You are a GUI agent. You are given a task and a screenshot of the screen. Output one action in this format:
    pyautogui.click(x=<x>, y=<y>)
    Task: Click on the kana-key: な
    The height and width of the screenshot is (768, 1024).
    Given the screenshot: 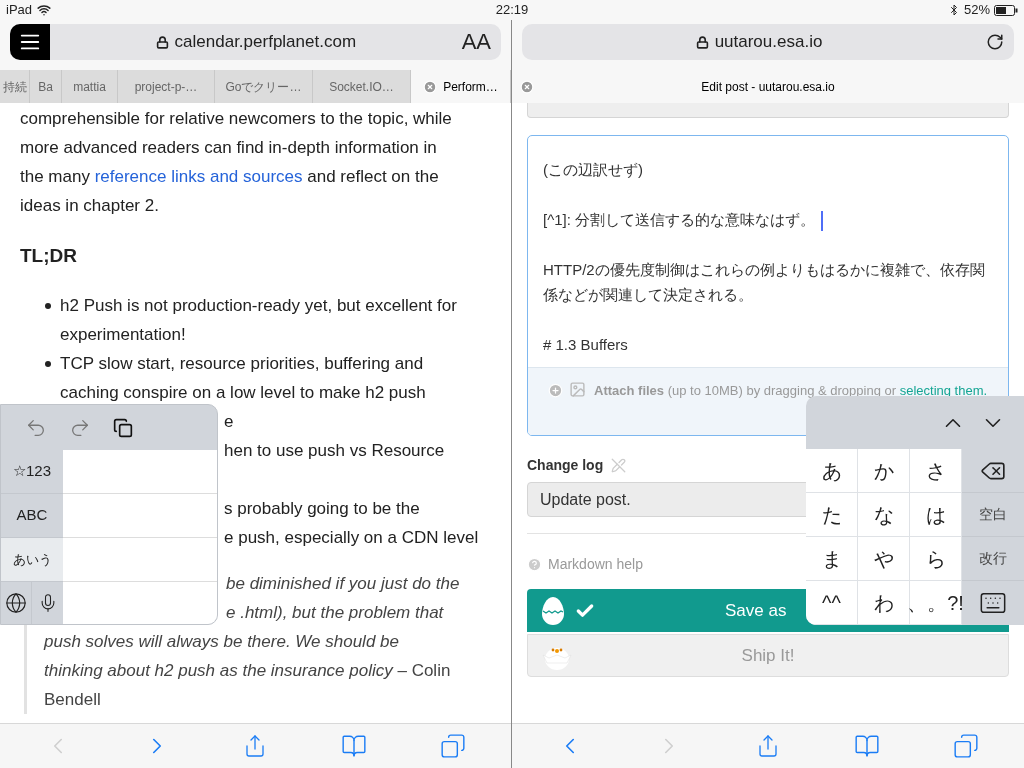 What is the action you would take?
    pyautogui.click(x=884, y=515)
    